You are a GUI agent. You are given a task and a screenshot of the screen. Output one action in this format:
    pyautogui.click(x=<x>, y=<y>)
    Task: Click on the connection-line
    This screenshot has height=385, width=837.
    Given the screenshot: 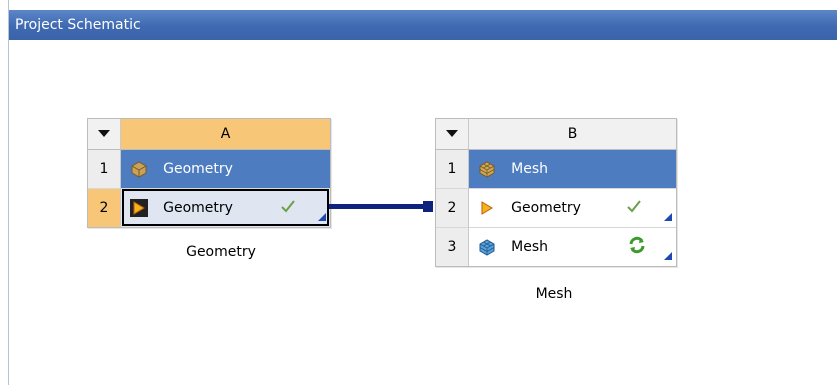 What is the action you would take?
    pyautogui.click(x=379, y=206)
    